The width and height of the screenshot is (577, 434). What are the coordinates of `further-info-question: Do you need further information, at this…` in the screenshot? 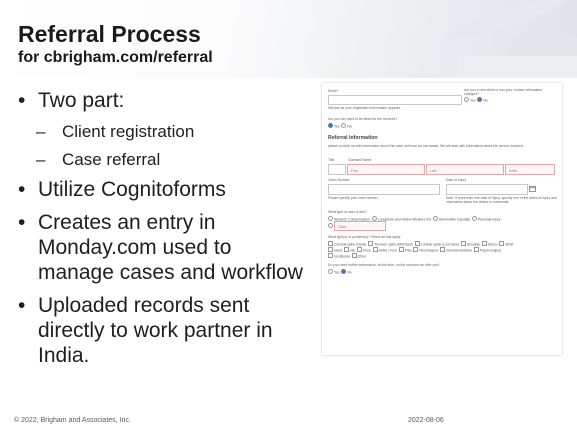 It's located at (384, 265).